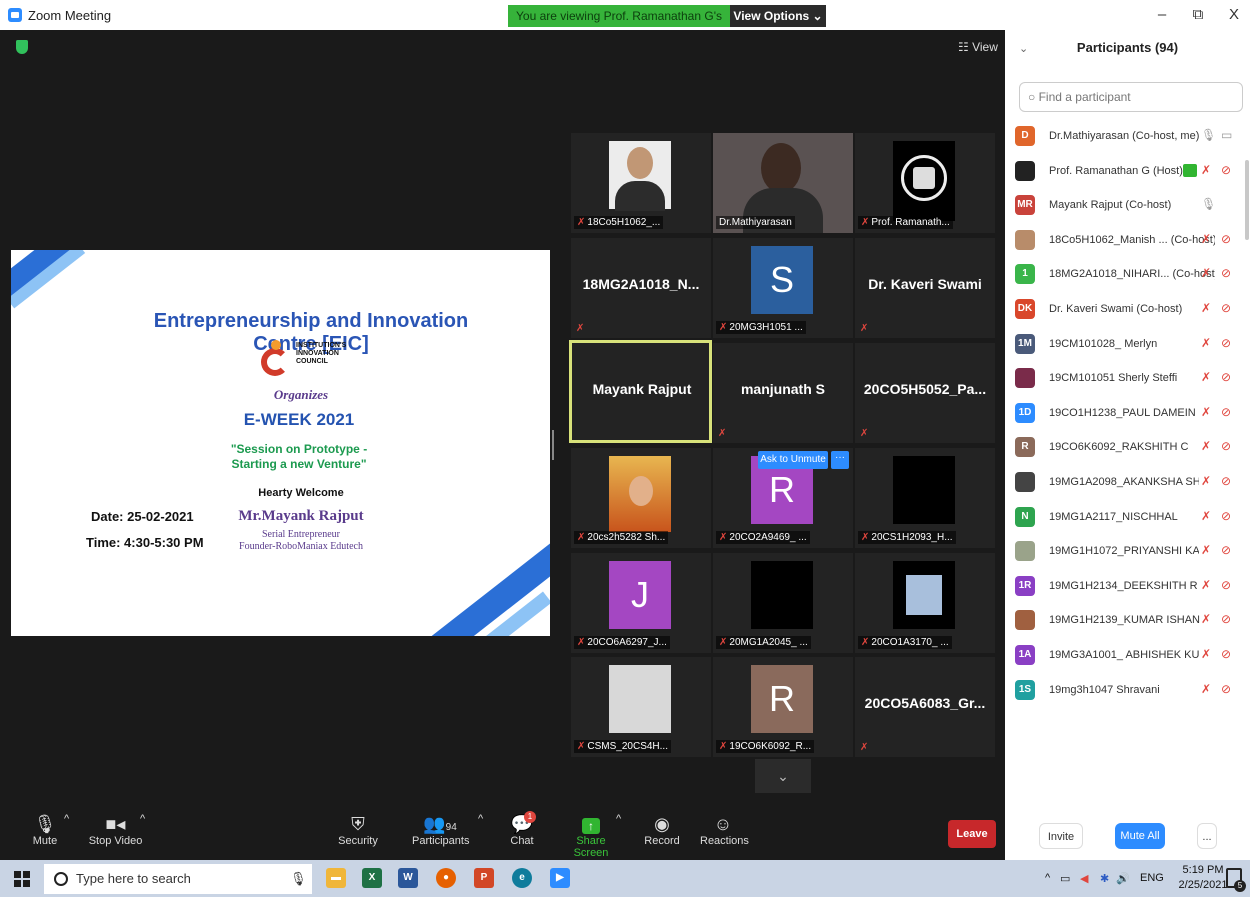  I want to click on video-tile: Dr. Kaveri Swami ✗, so click(925, 288).